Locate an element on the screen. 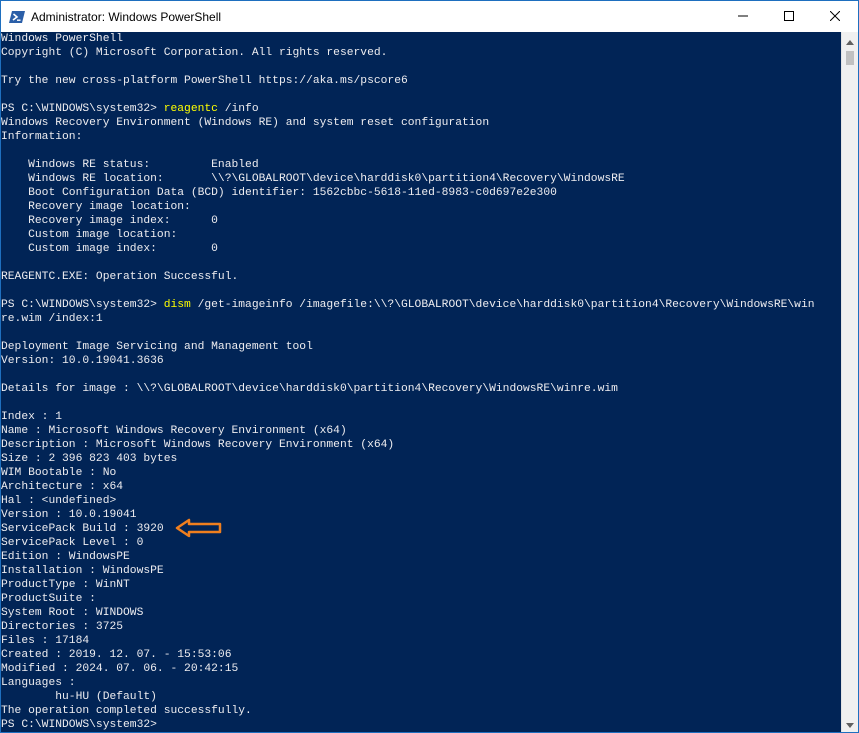 The width and height of the screenshot is (859, 733). console-line: Directories : 3725 is located at coordinates (62, 627).